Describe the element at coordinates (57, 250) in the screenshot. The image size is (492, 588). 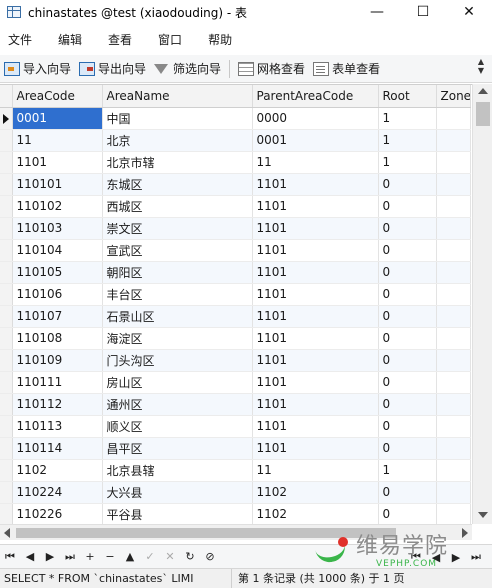
I see `cell-areacode: 110104` at that location.